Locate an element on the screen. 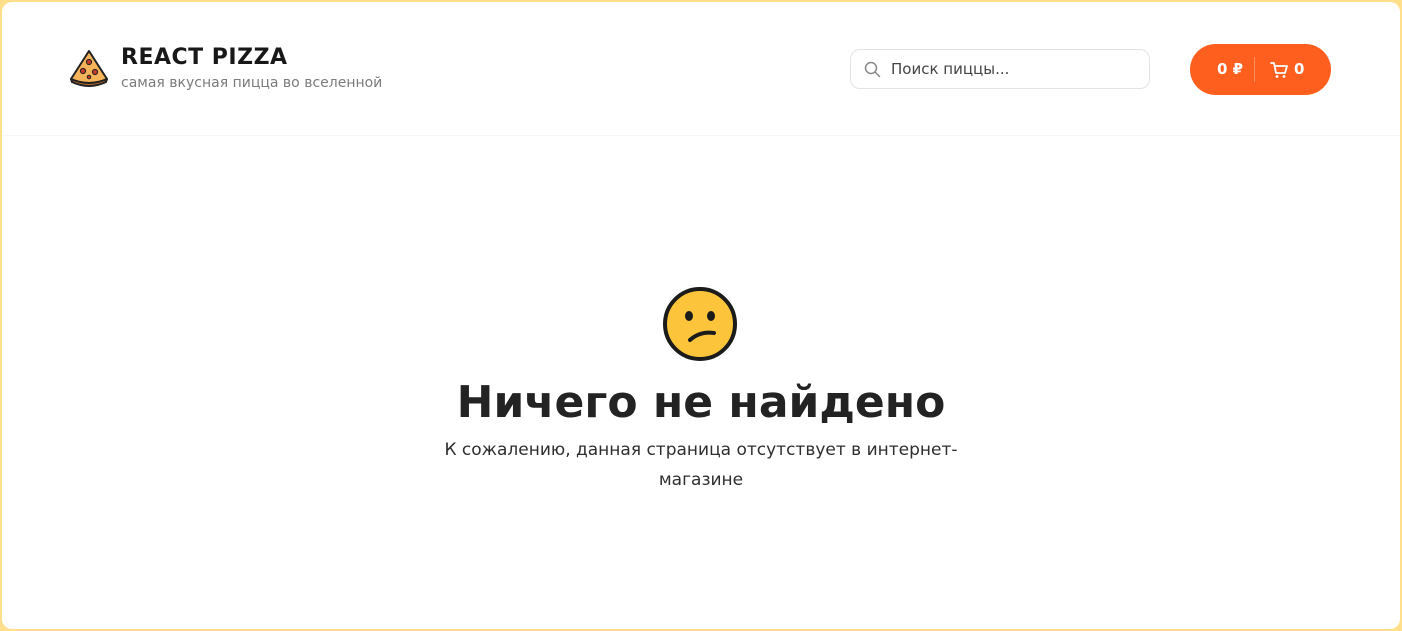 This screenshot has height=631, width=1402. cart-divider is located at coordinates (1254, 69).